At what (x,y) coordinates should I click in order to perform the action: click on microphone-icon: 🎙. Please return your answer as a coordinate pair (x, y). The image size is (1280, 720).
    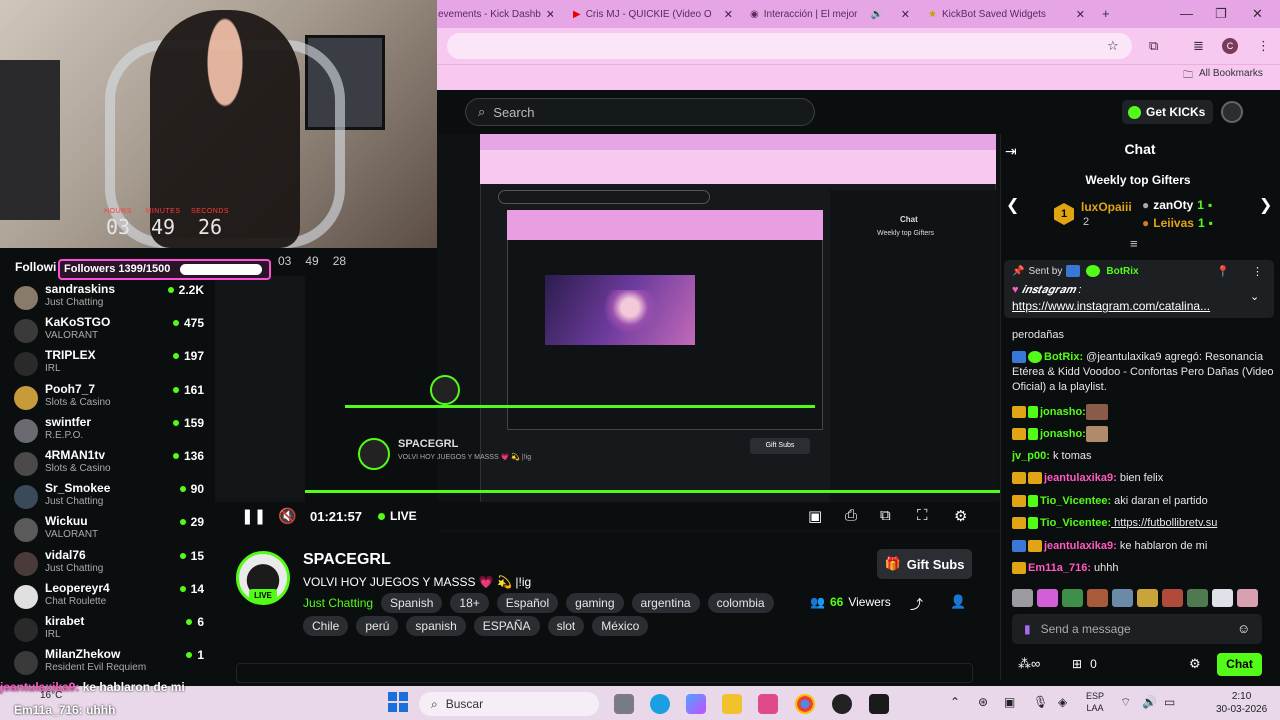
    Looking at the image, I should click on (1040, 702).